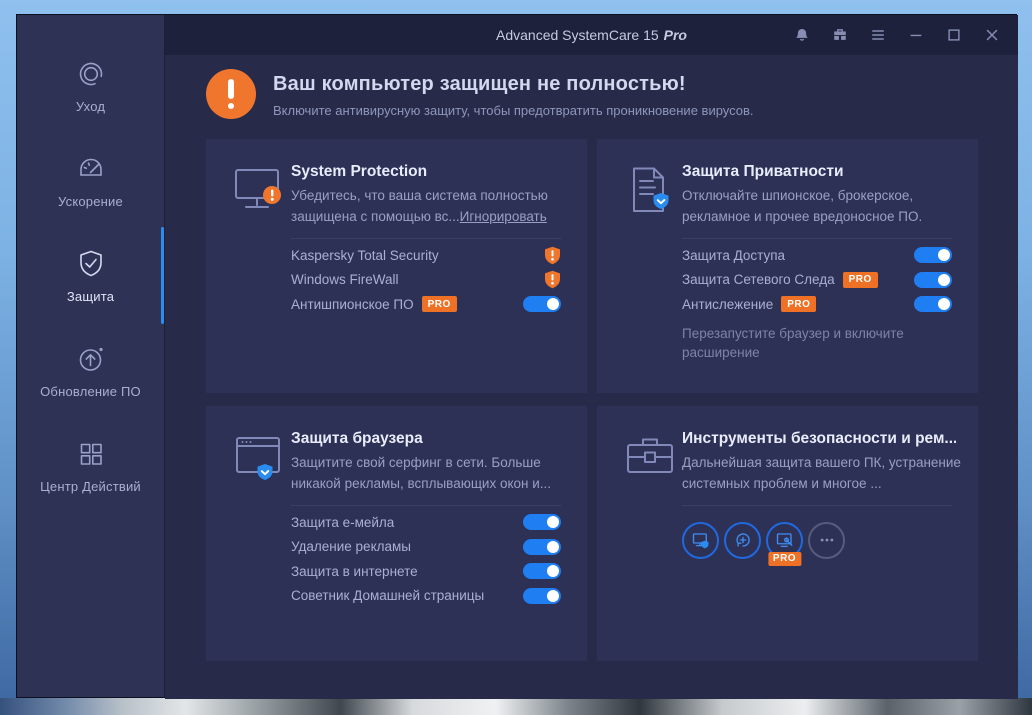  Describe the element at coordinates (742, 540) in the screenshot. I see `restore-tool-icon` at that location.